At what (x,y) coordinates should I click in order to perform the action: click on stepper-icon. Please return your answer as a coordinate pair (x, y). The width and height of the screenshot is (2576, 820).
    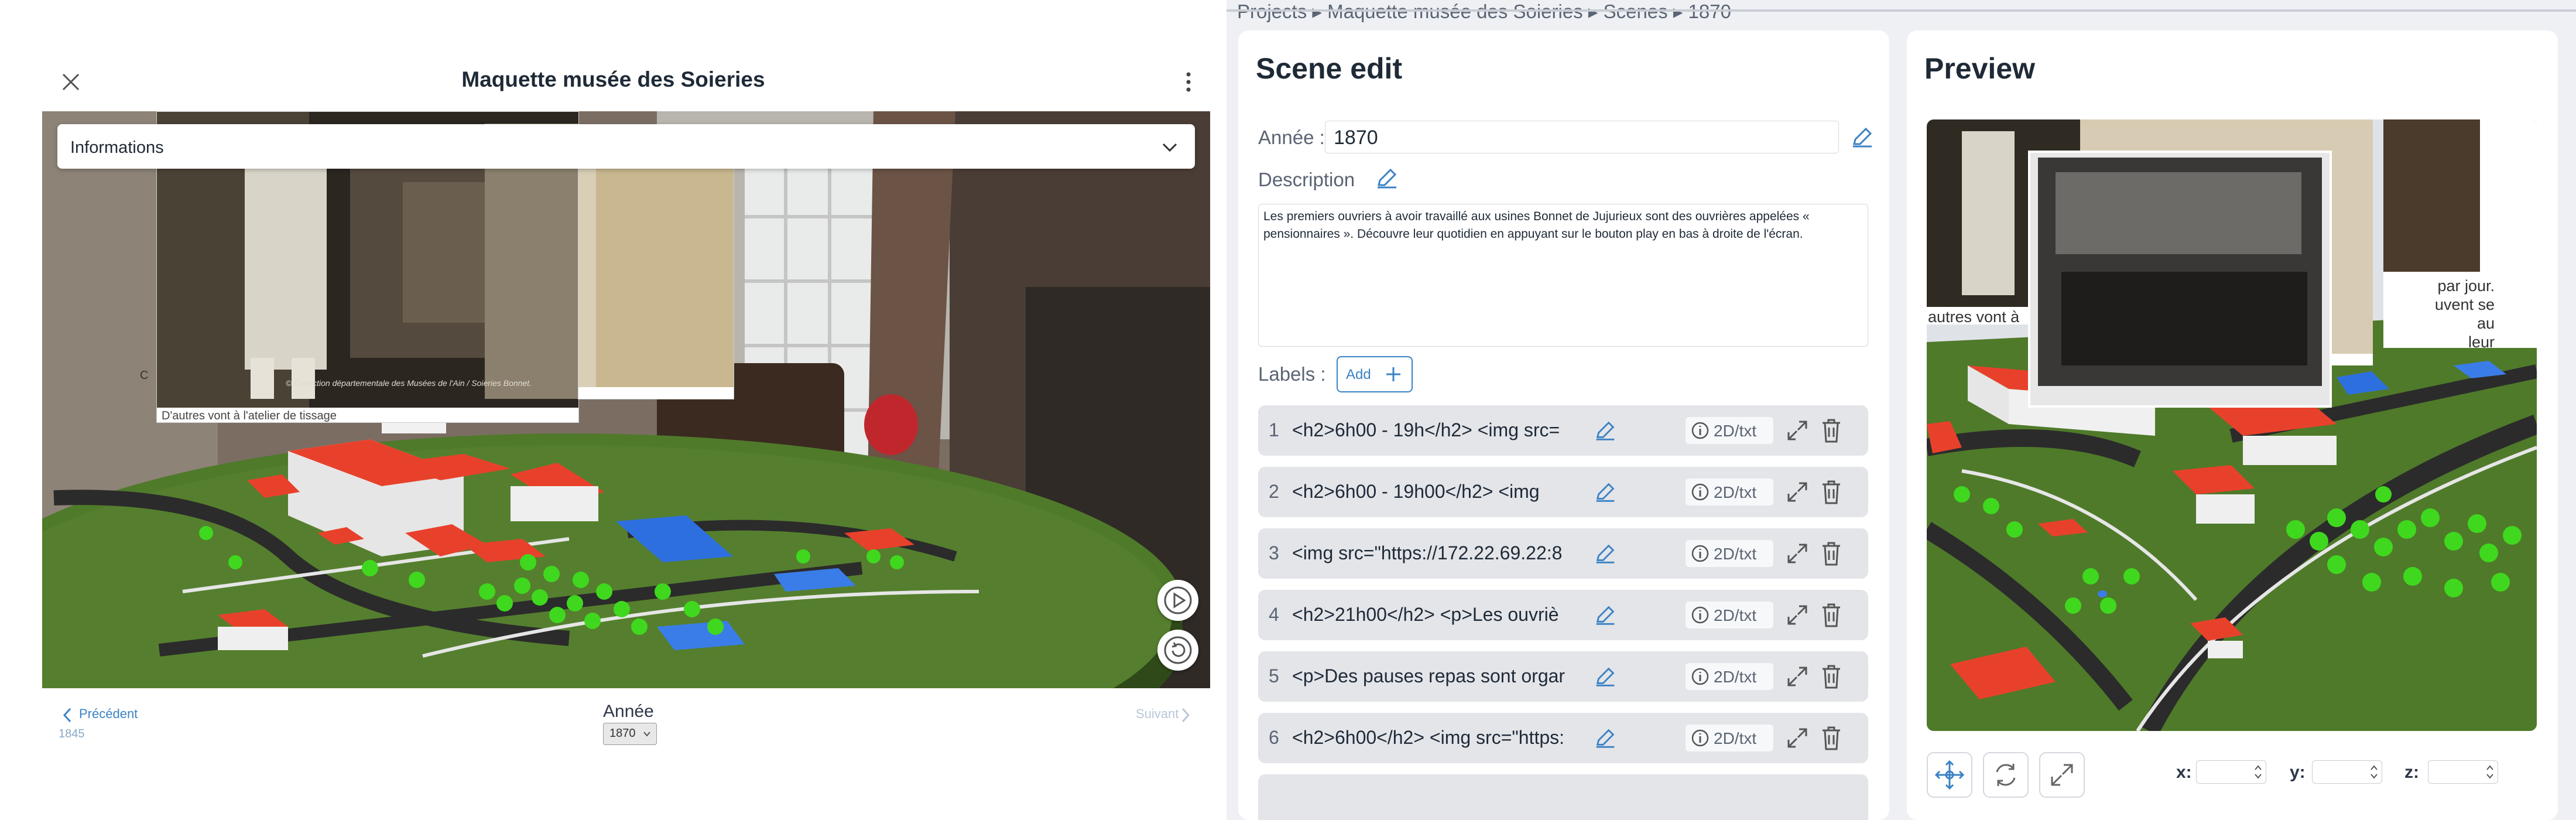
    Looking at the image, I should click on (2489, 772).